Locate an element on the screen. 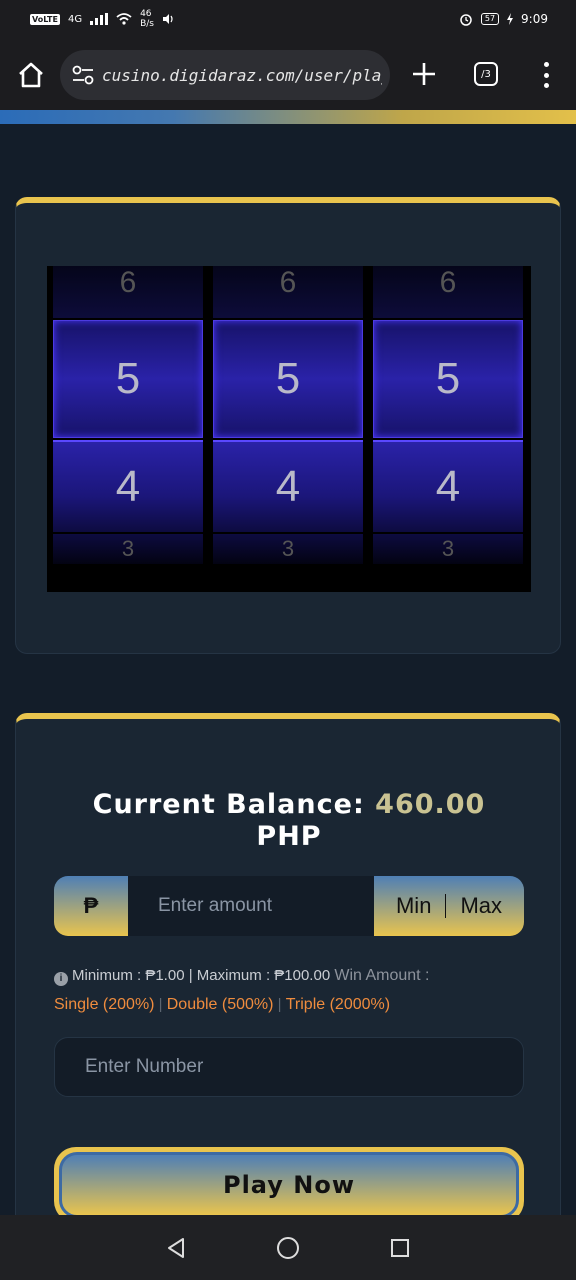 The image size is (576, 1280). back-icon is located at coordinates (176, 1247).